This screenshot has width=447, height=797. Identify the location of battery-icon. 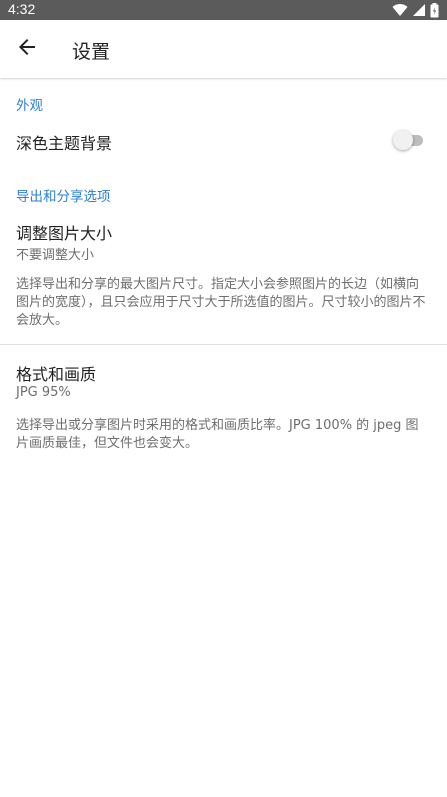
(434, 10).